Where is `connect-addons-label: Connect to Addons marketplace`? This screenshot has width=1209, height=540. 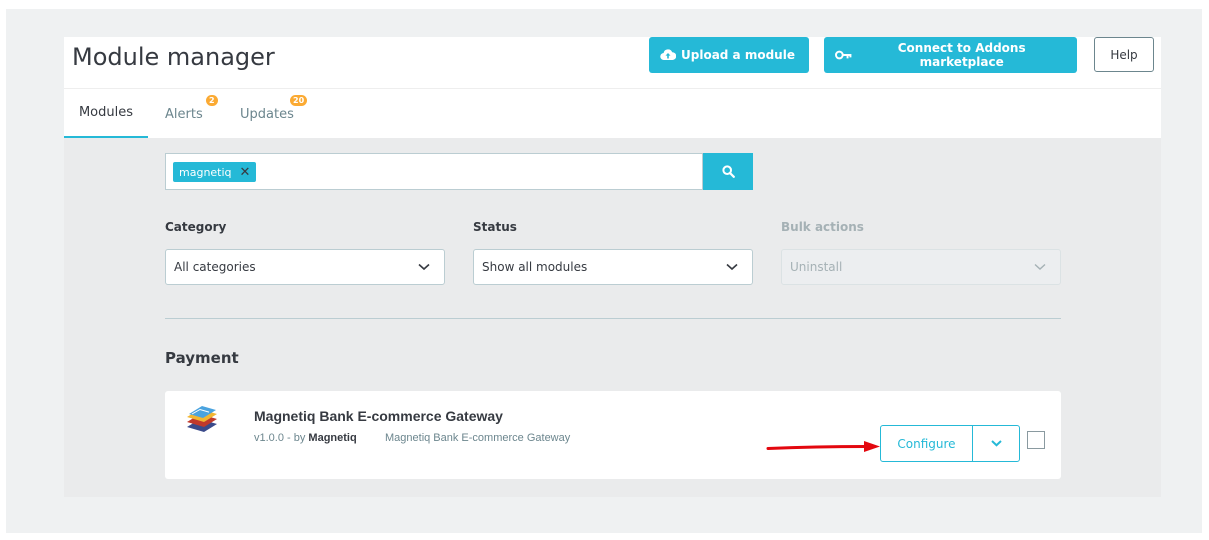 connect-addons-label: Connect to Addons marketplace is located at coordinates (961, 55).